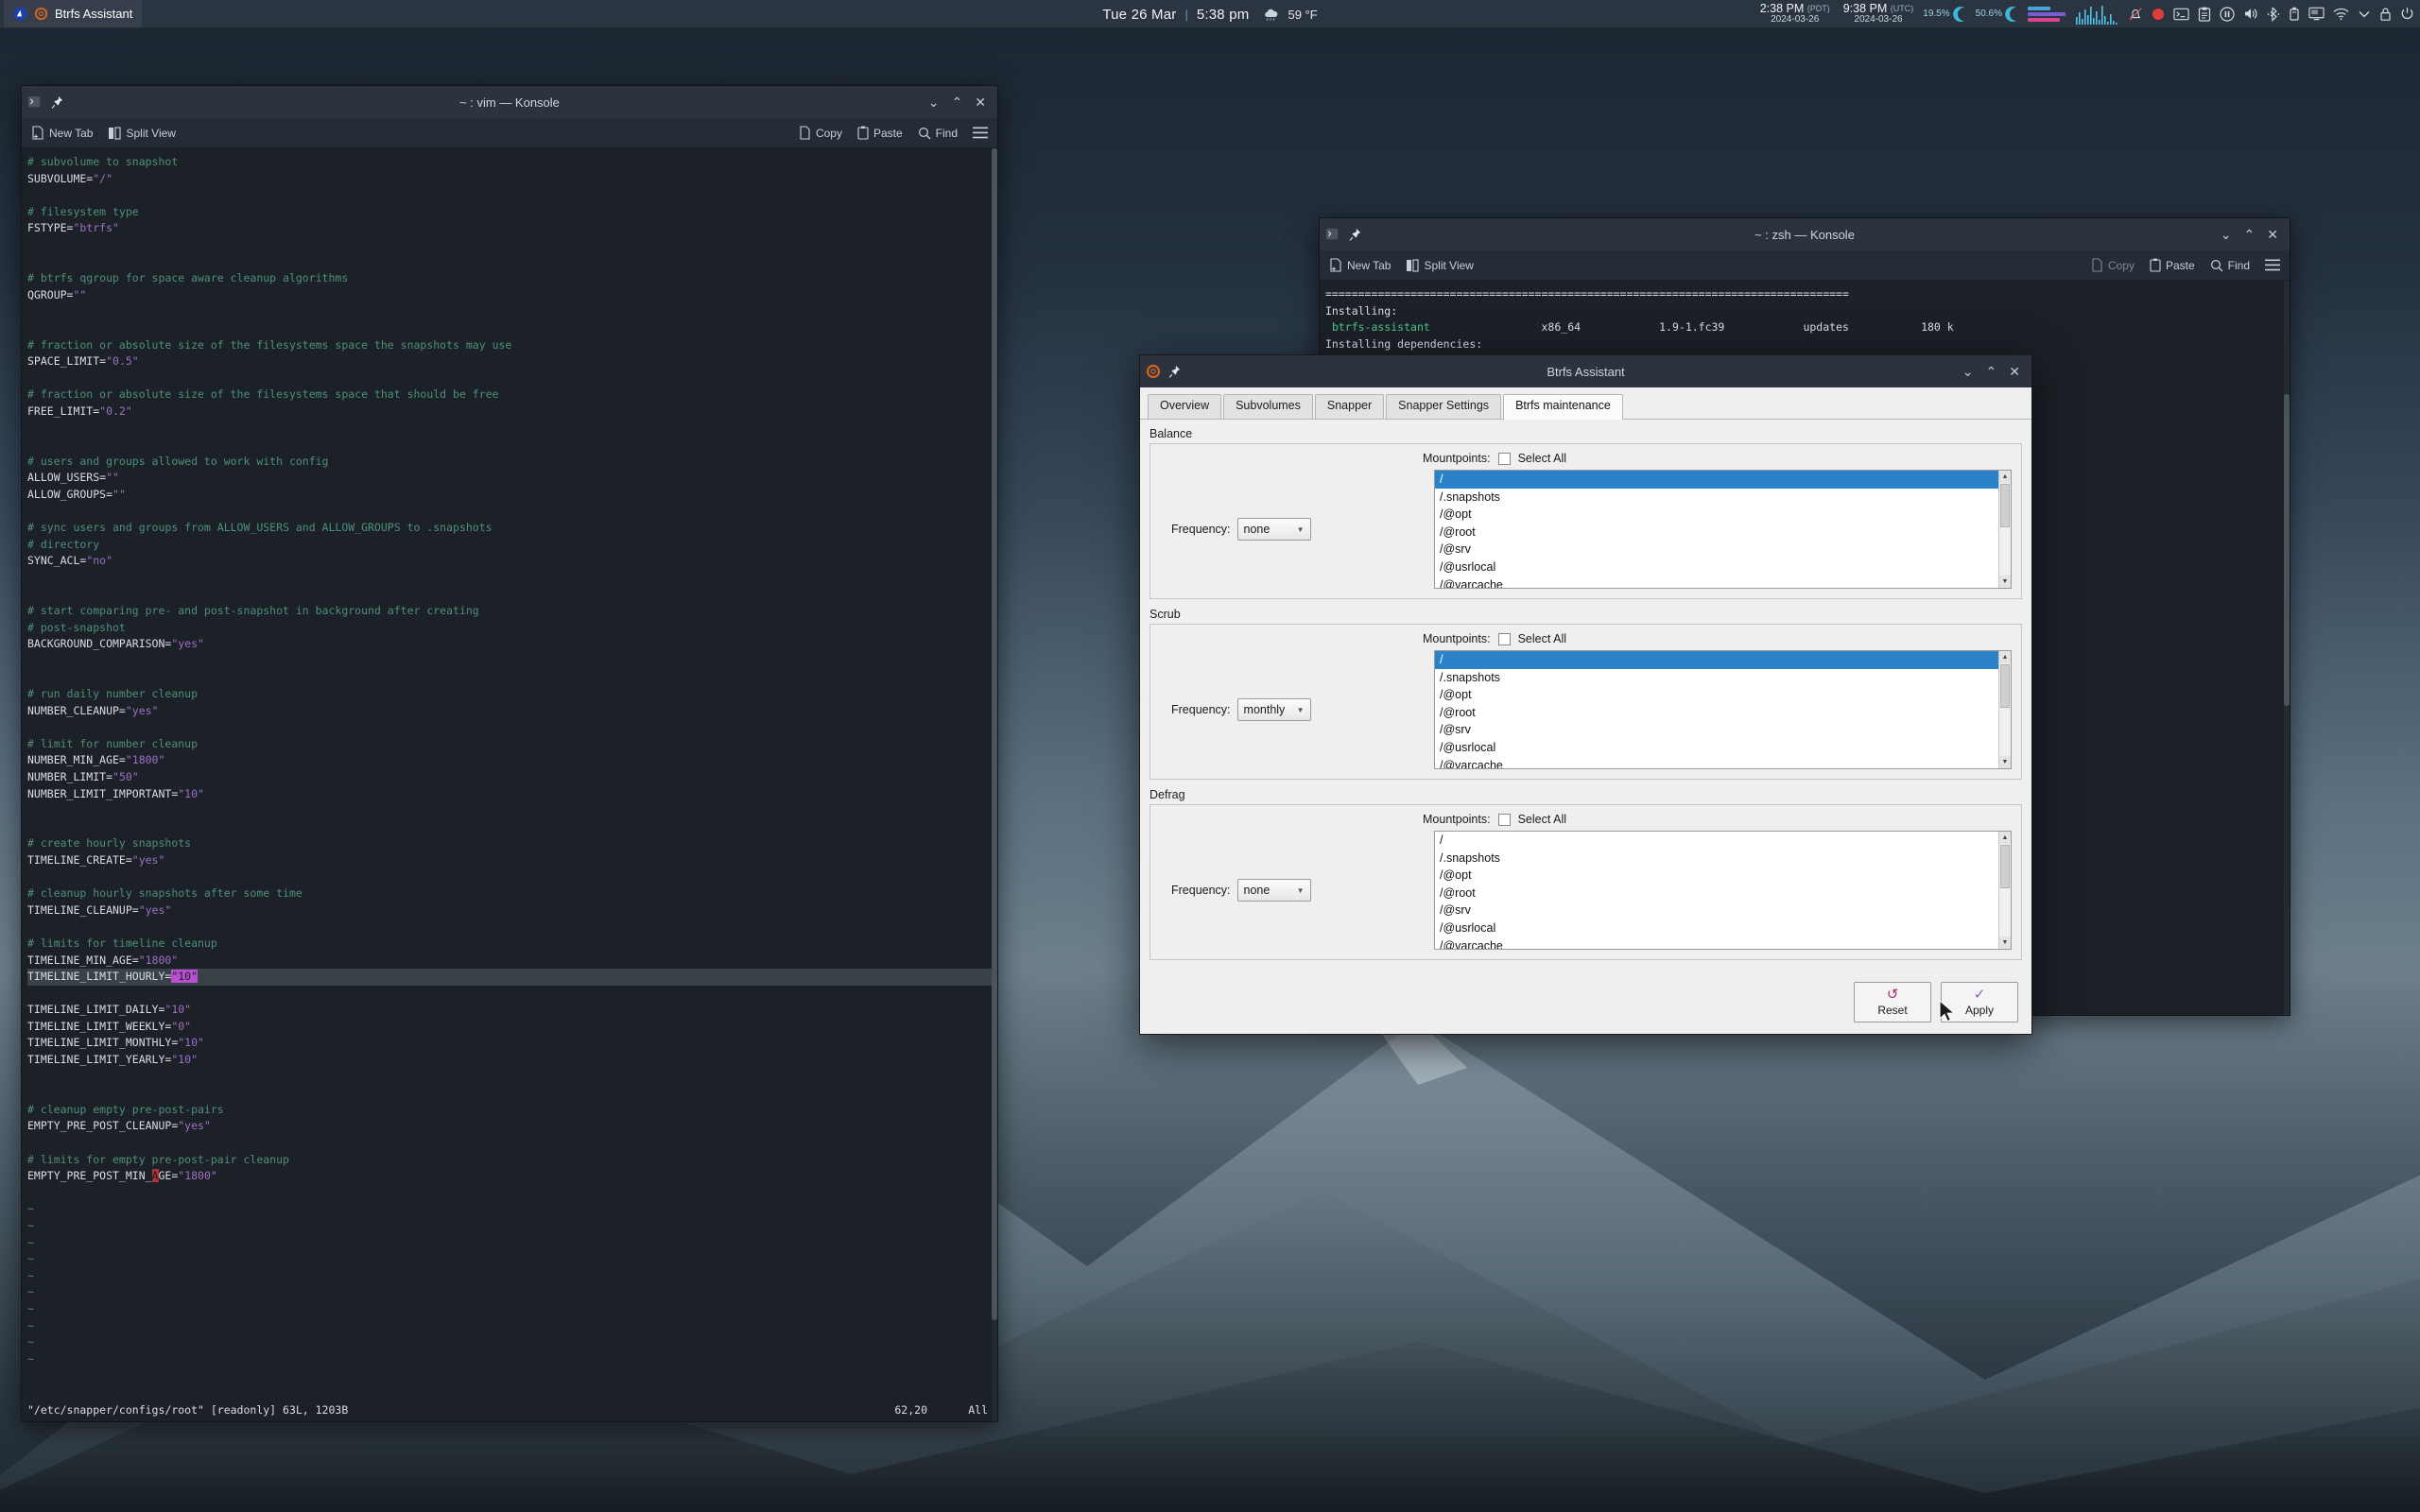 The width and height of the screenshot is (2420, 1512). Describe the element at coordinates (73, 13) in the screenshot. I see `taskbar-entry-btrfs-assistant: Btrfs Assistant` at that location.